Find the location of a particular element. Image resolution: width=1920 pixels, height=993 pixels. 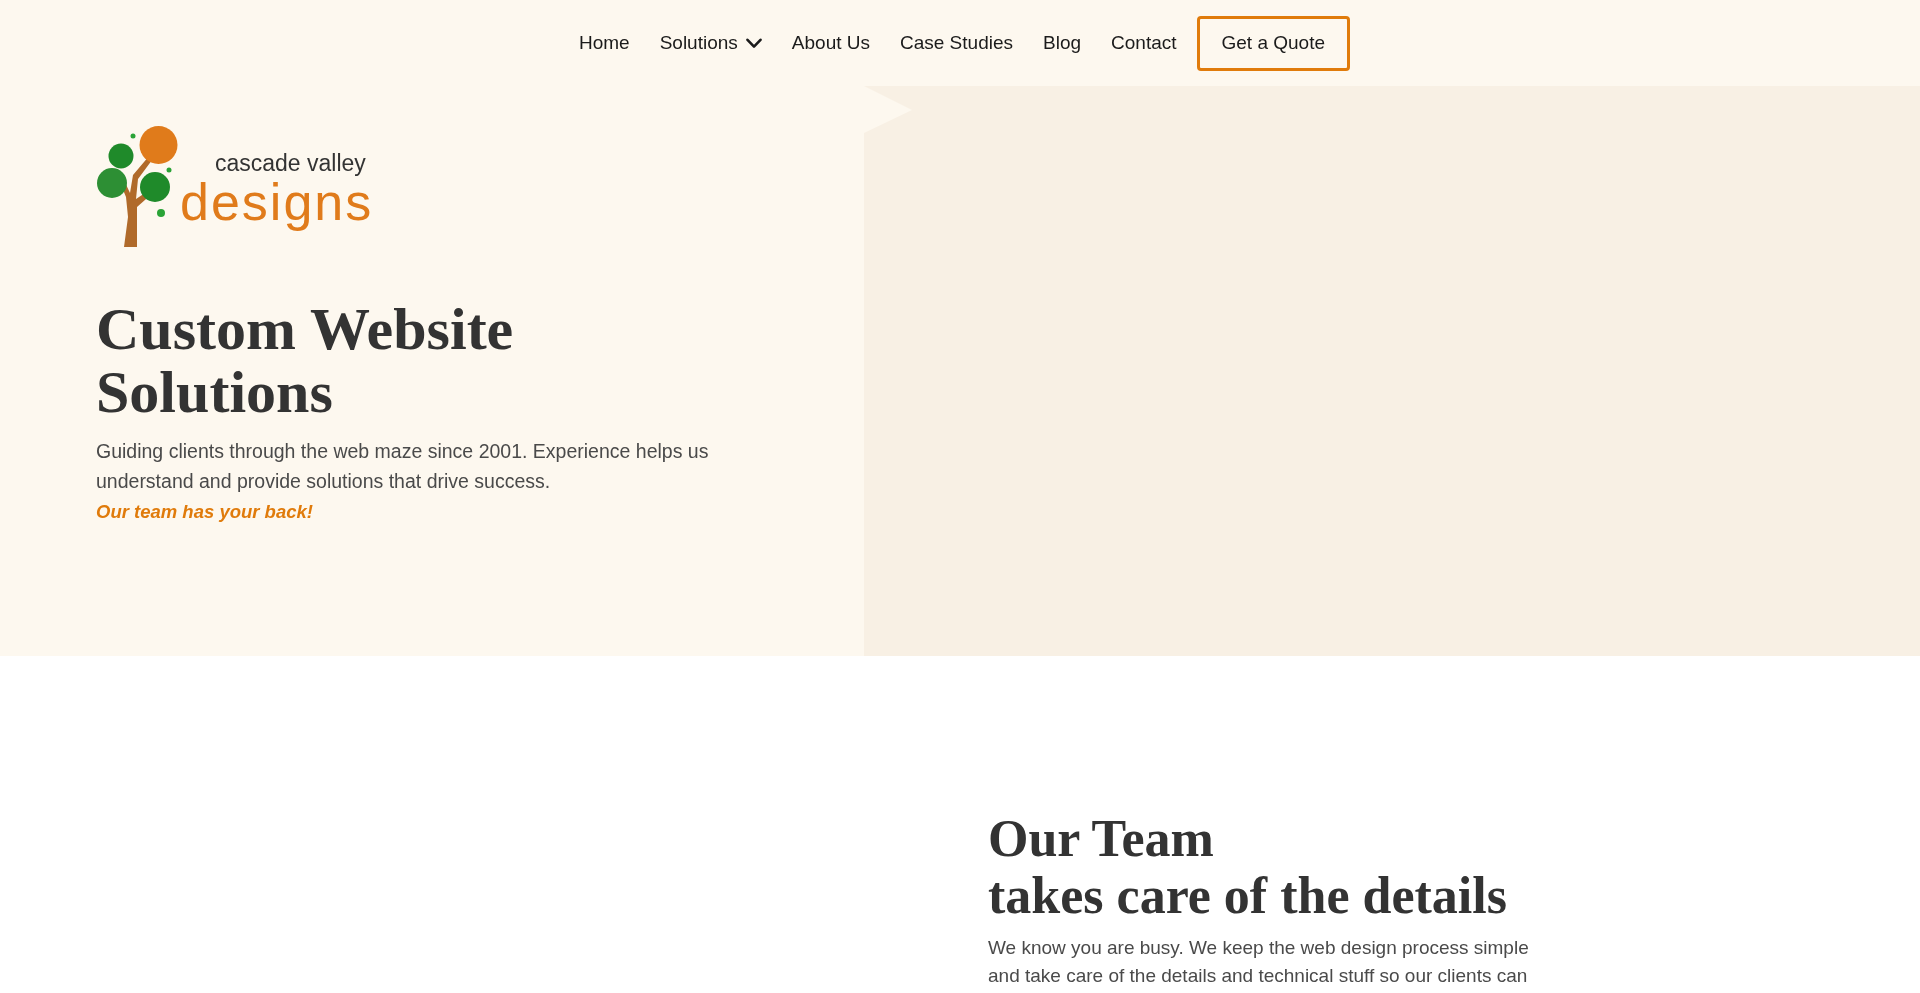

hero-heading: Custom Website Solutions is located at coordinates (305, 361).